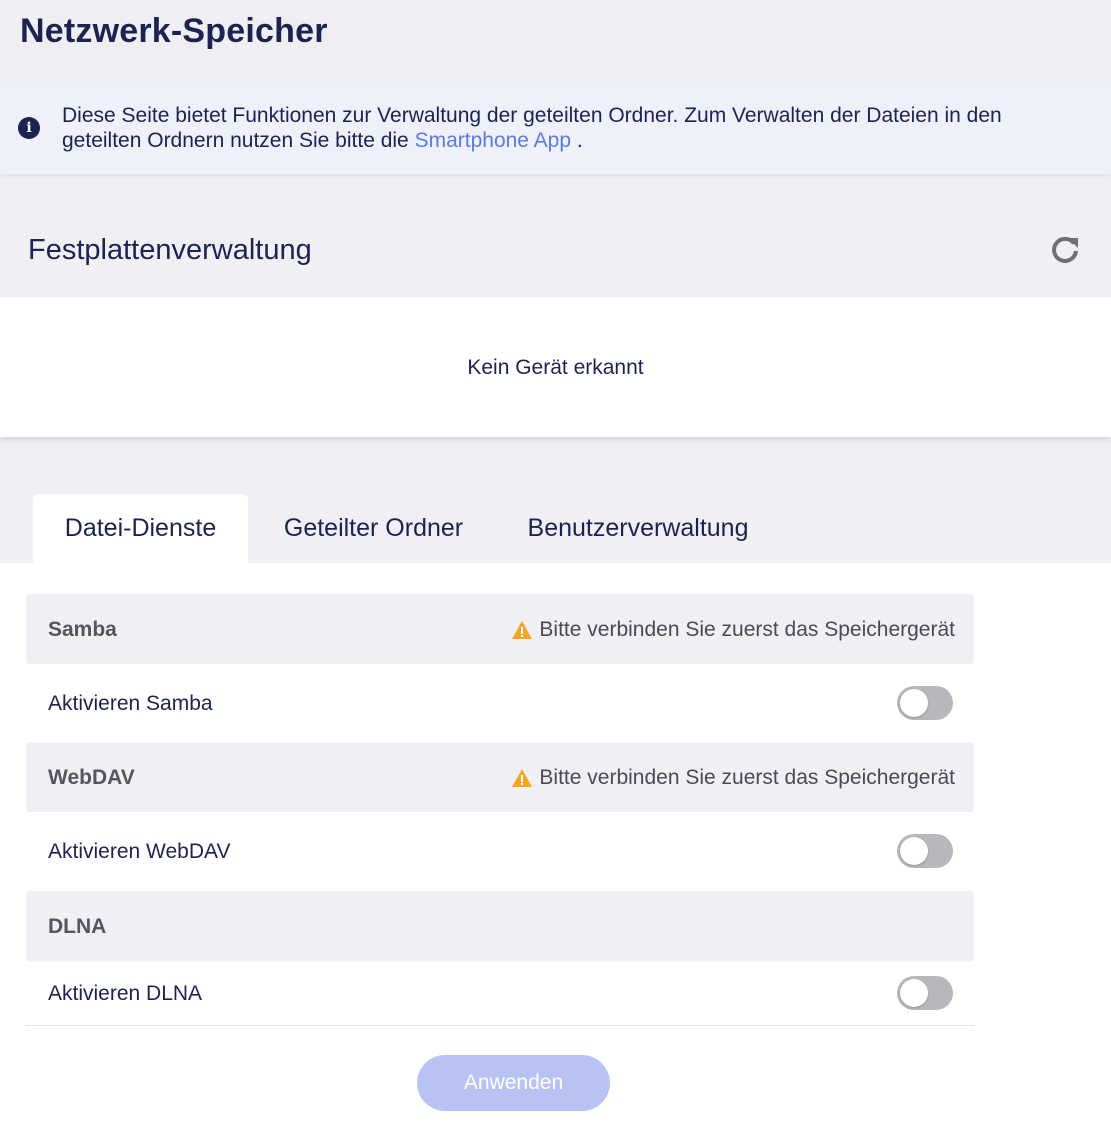 This screenshot has width=1111, height=1123. I want to click on tab-user-management: Benutzerverwaltung, so click(638, 528).